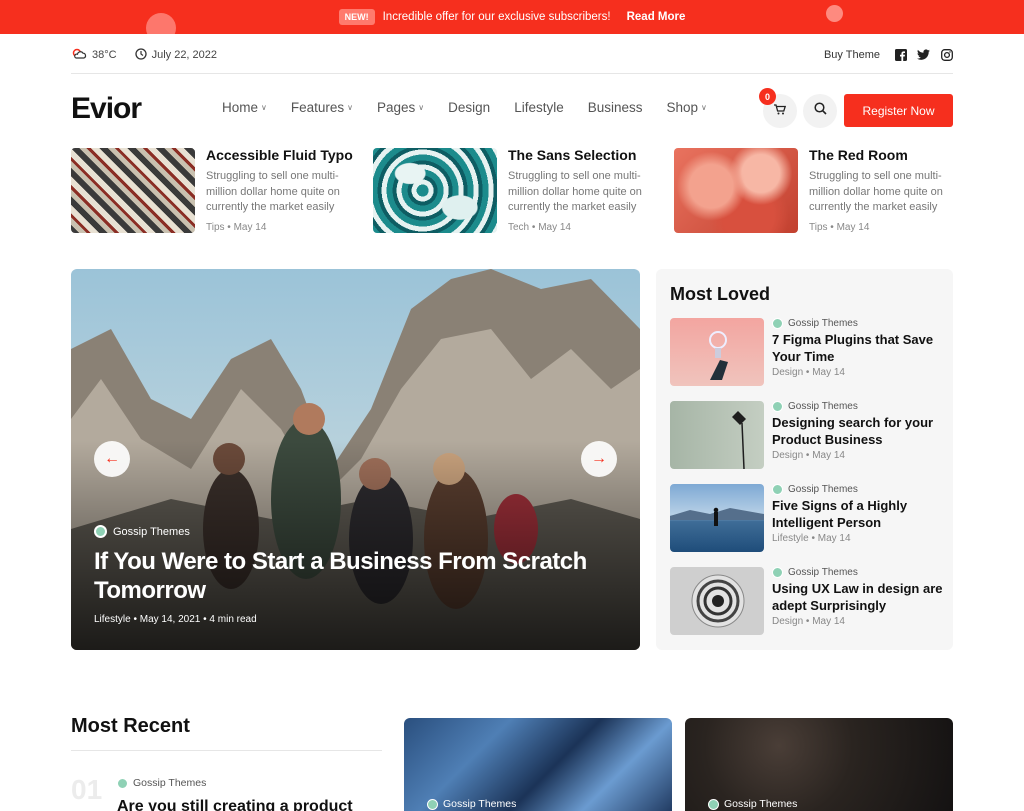 This screenshot has width=1024, height=811. What do you see at coordinates (104, 55) in the screenshot?
I see `weather-temp: 38°C` at bounding box center [104, 55].